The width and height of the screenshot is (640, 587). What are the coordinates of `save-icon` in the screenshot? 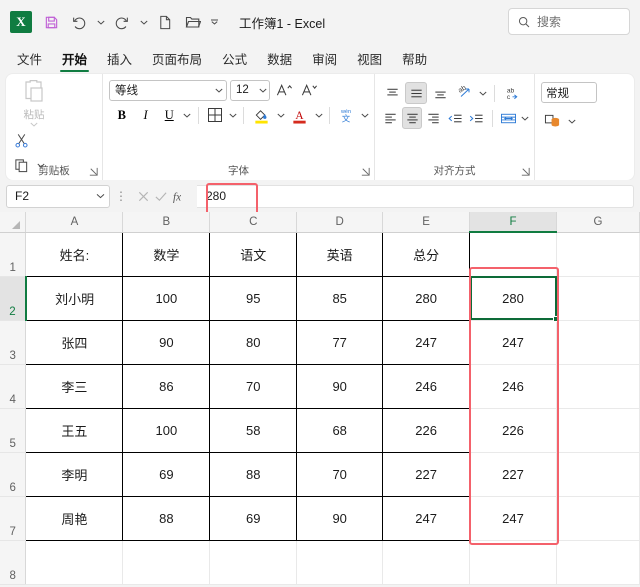 It's located at (51, 22).